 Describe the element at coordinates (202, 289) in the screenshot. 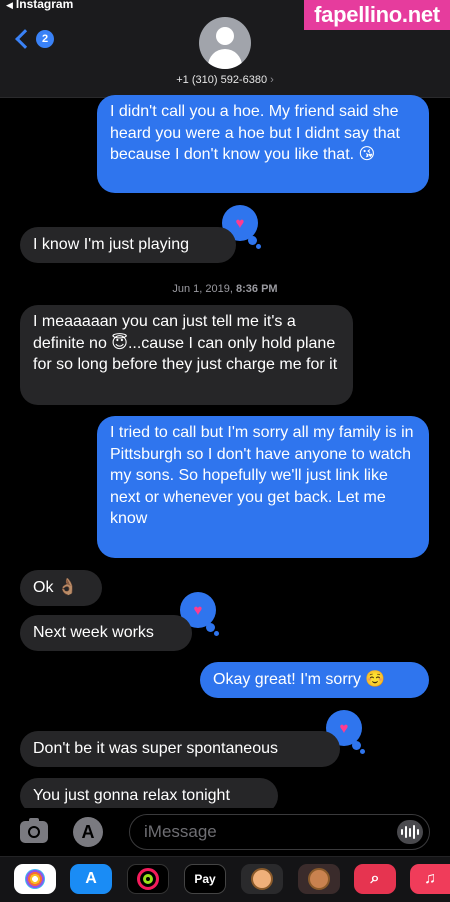

I see `timestamp-date: Jun 1, 2019,` at that location.